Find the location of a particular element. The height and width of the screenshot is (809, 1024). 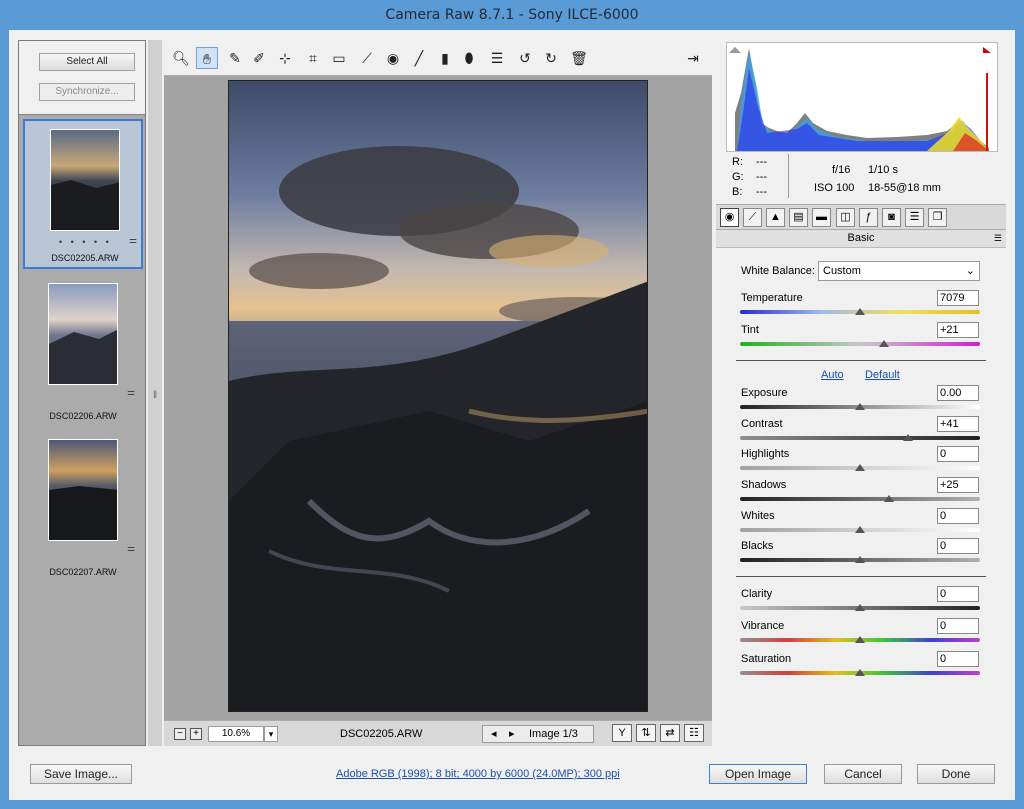

temperature-value-field: 7079 is located at coordinates (958, 298).